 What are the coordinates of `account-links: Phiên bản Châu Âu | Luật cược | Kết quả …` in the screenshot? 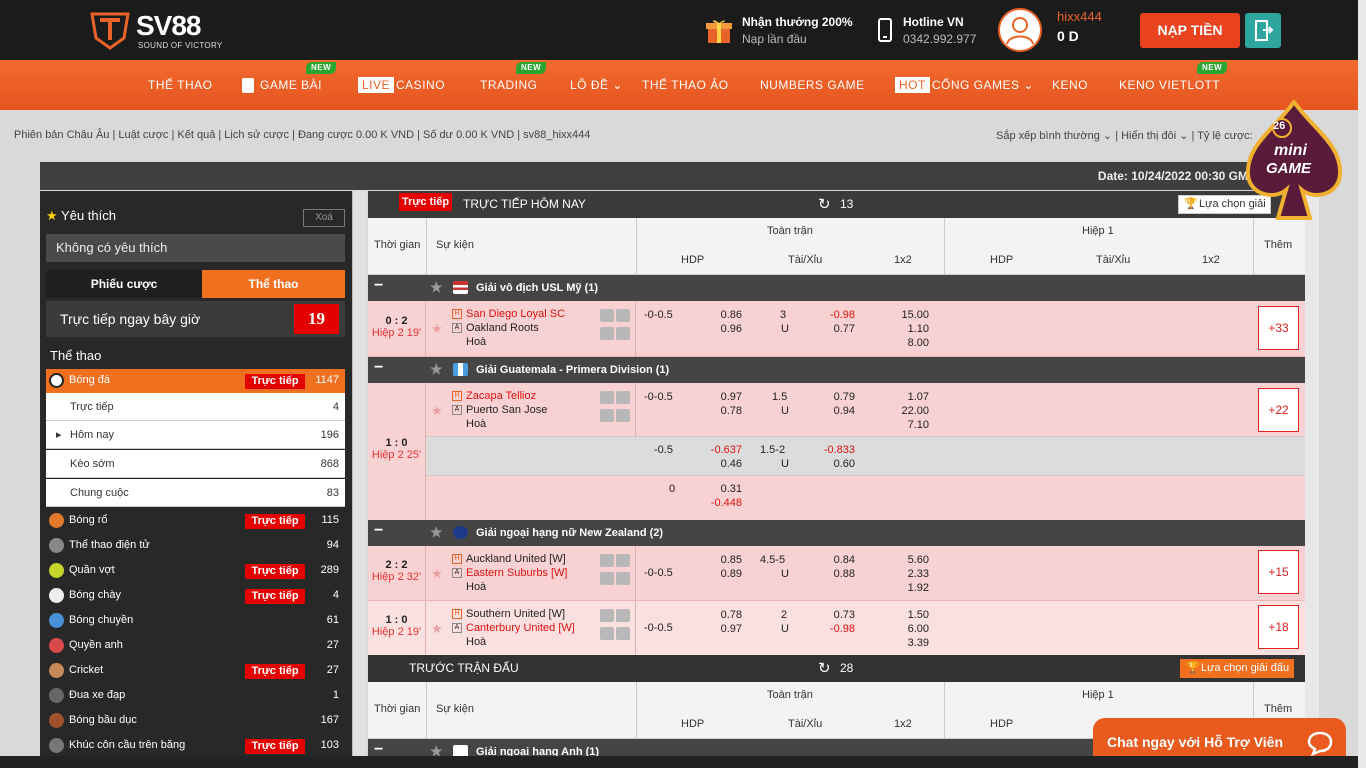 It's located at (302, 135).